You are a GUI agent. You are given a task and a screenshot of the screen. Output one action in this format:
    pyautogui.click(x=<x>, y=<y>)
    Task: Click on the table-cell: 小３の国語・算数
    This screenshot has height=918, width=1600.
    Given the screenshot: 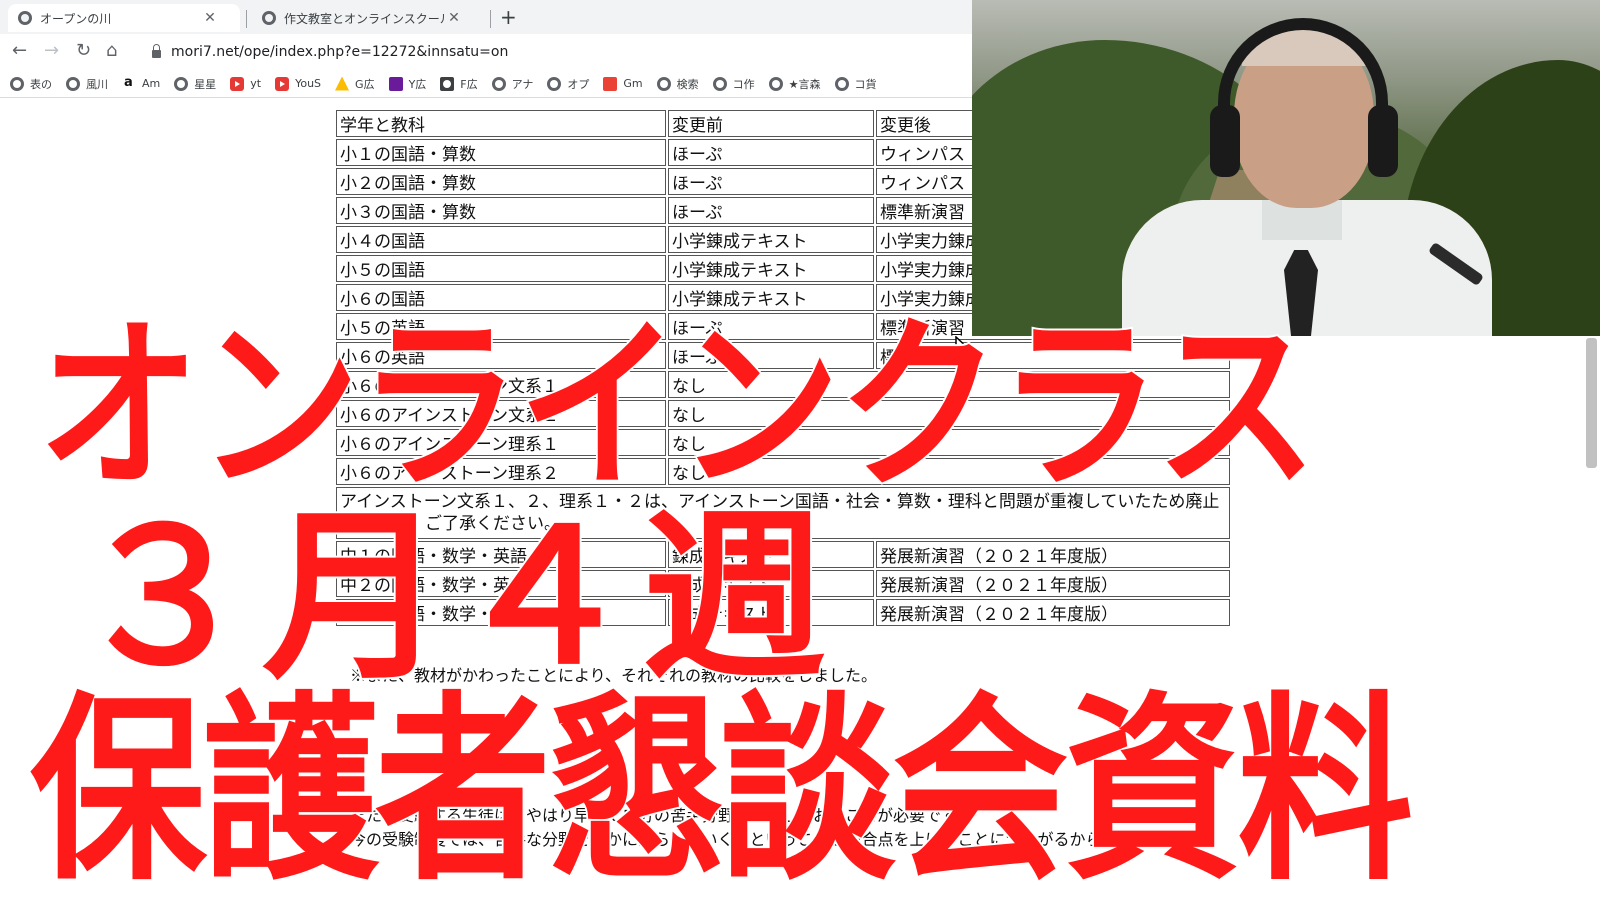 What is the action you would take?
    pyautogui.click(x=501, y=210)
    